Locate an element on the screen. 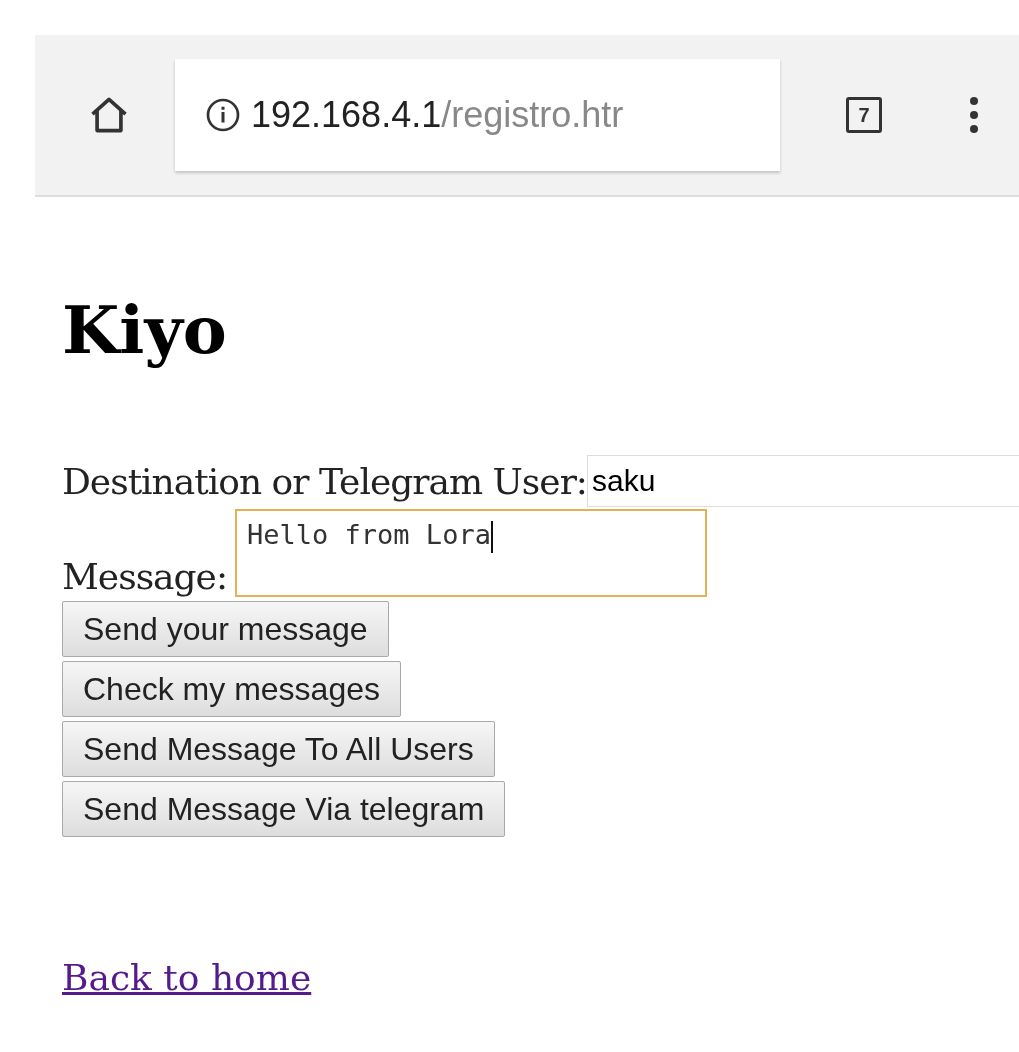 This screenshot has width=1019, height=1052. back-link: Back to home is located at coordinates (187, 977).